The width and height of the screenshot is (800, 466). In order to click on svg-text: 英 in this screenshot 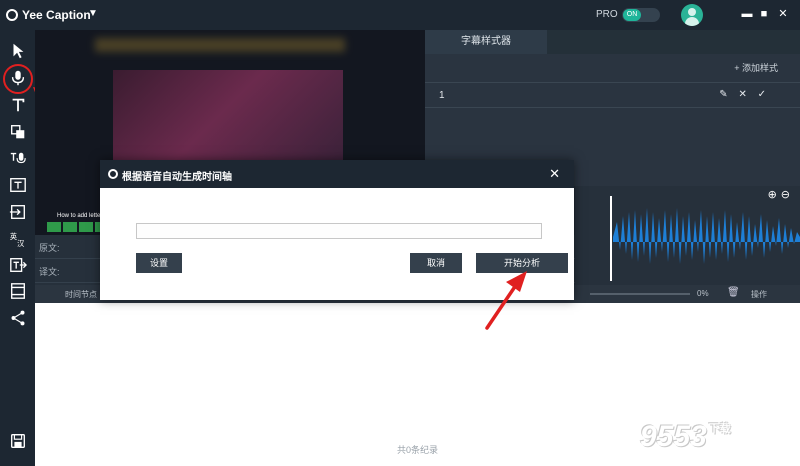, I will do `click(13, 236)`.